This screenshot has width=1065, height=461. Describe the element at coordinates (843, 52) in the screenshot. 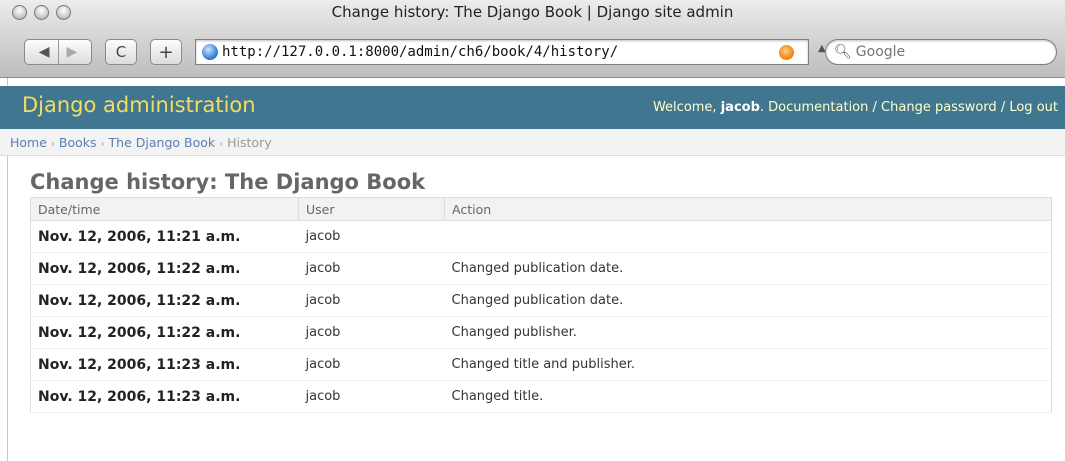

I see `search-icon: 🔍︎` at that location.